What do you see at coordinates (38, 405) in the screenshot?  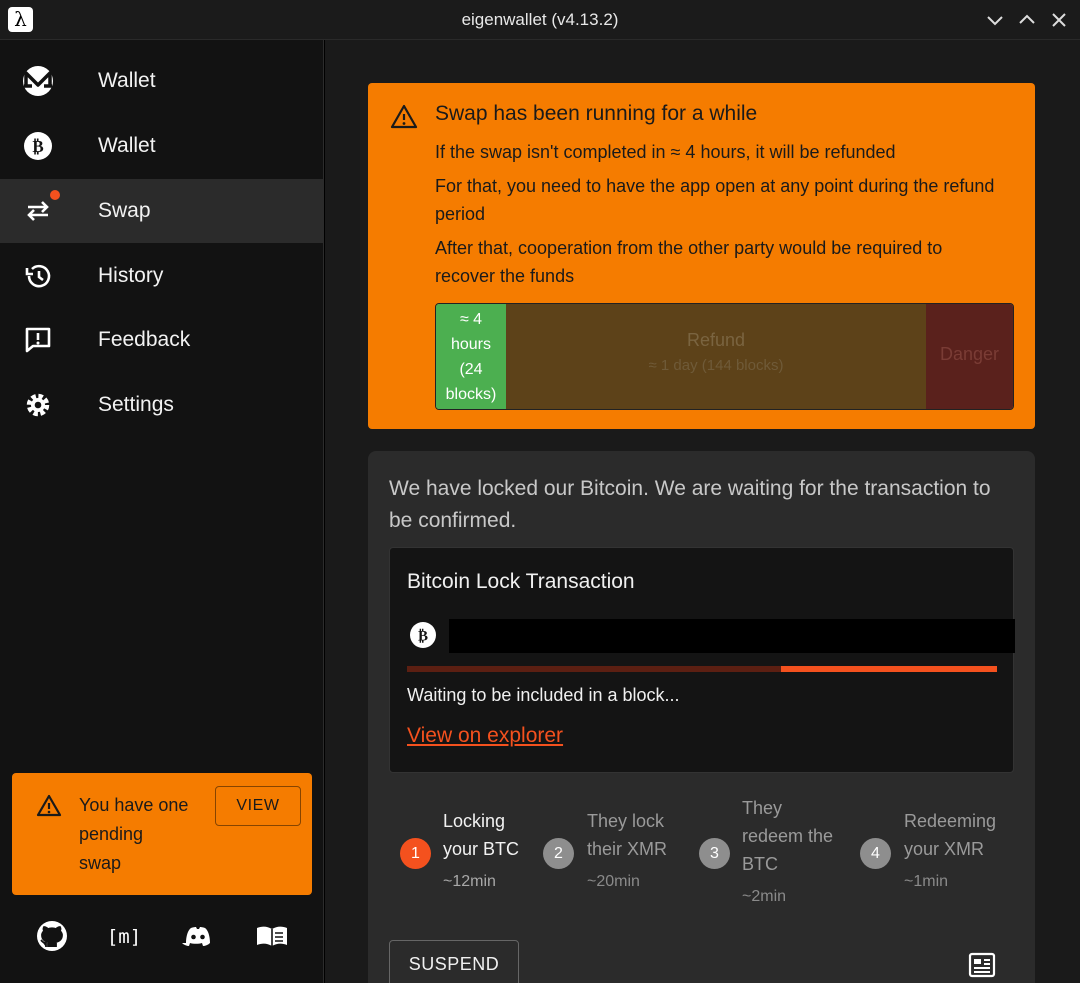 I see `gear-icon` at bounding box center [38, 405].